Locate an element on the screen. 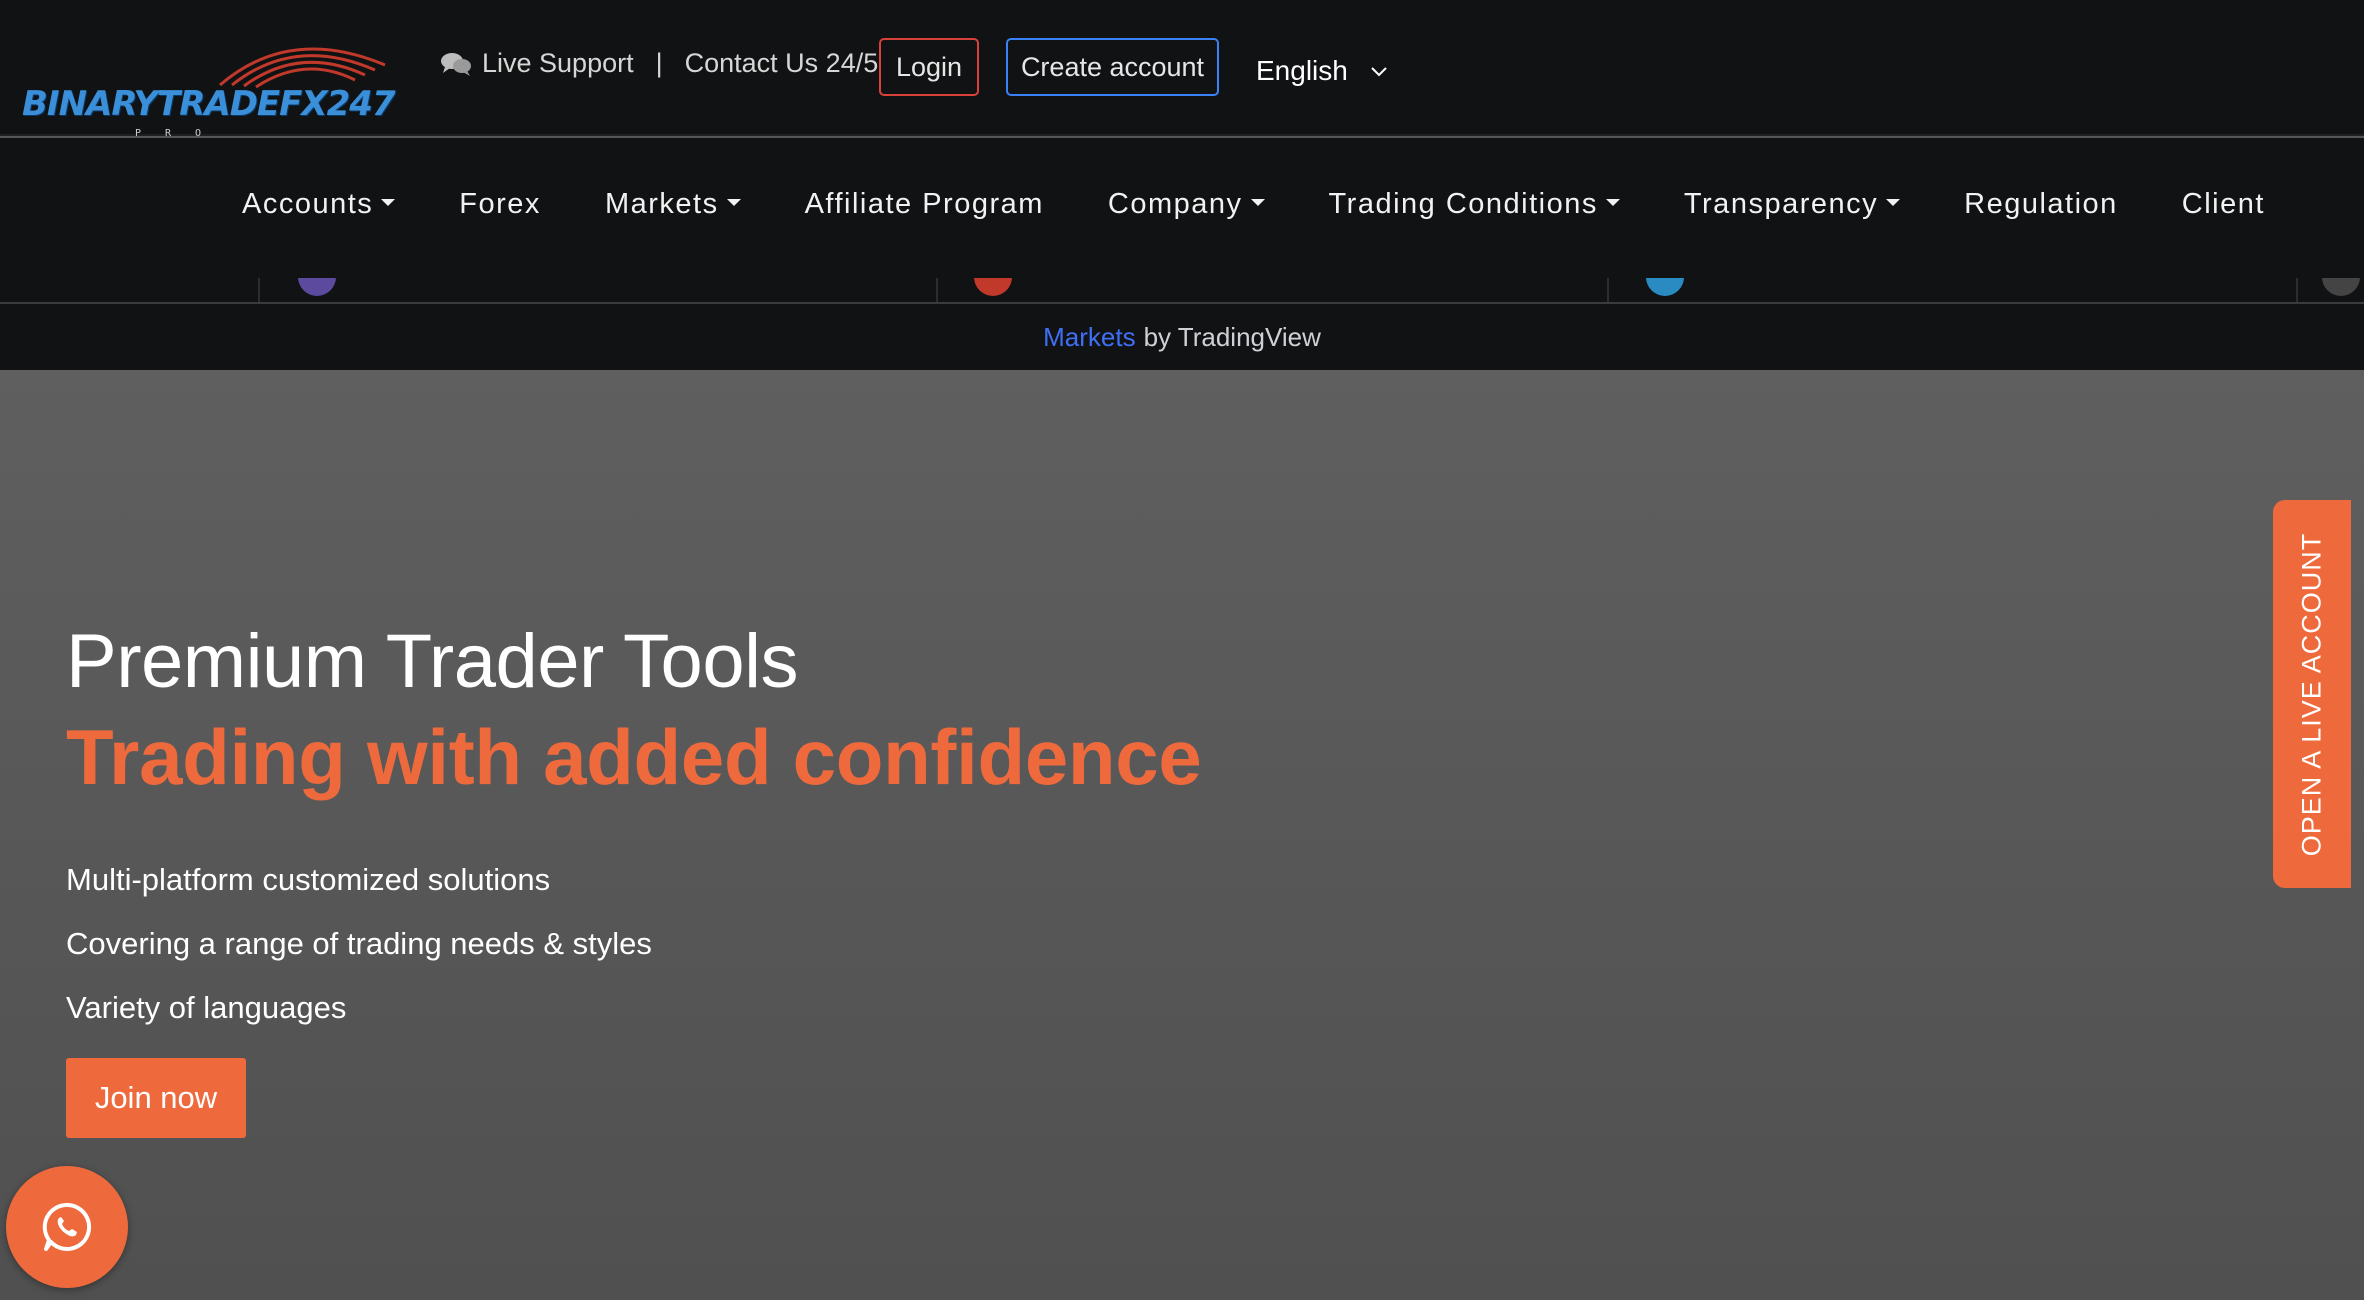 The width and height of the screenshot is (2364, 1300). tradingview-suffix: by TradingView is located at coordinates (1232, 336).